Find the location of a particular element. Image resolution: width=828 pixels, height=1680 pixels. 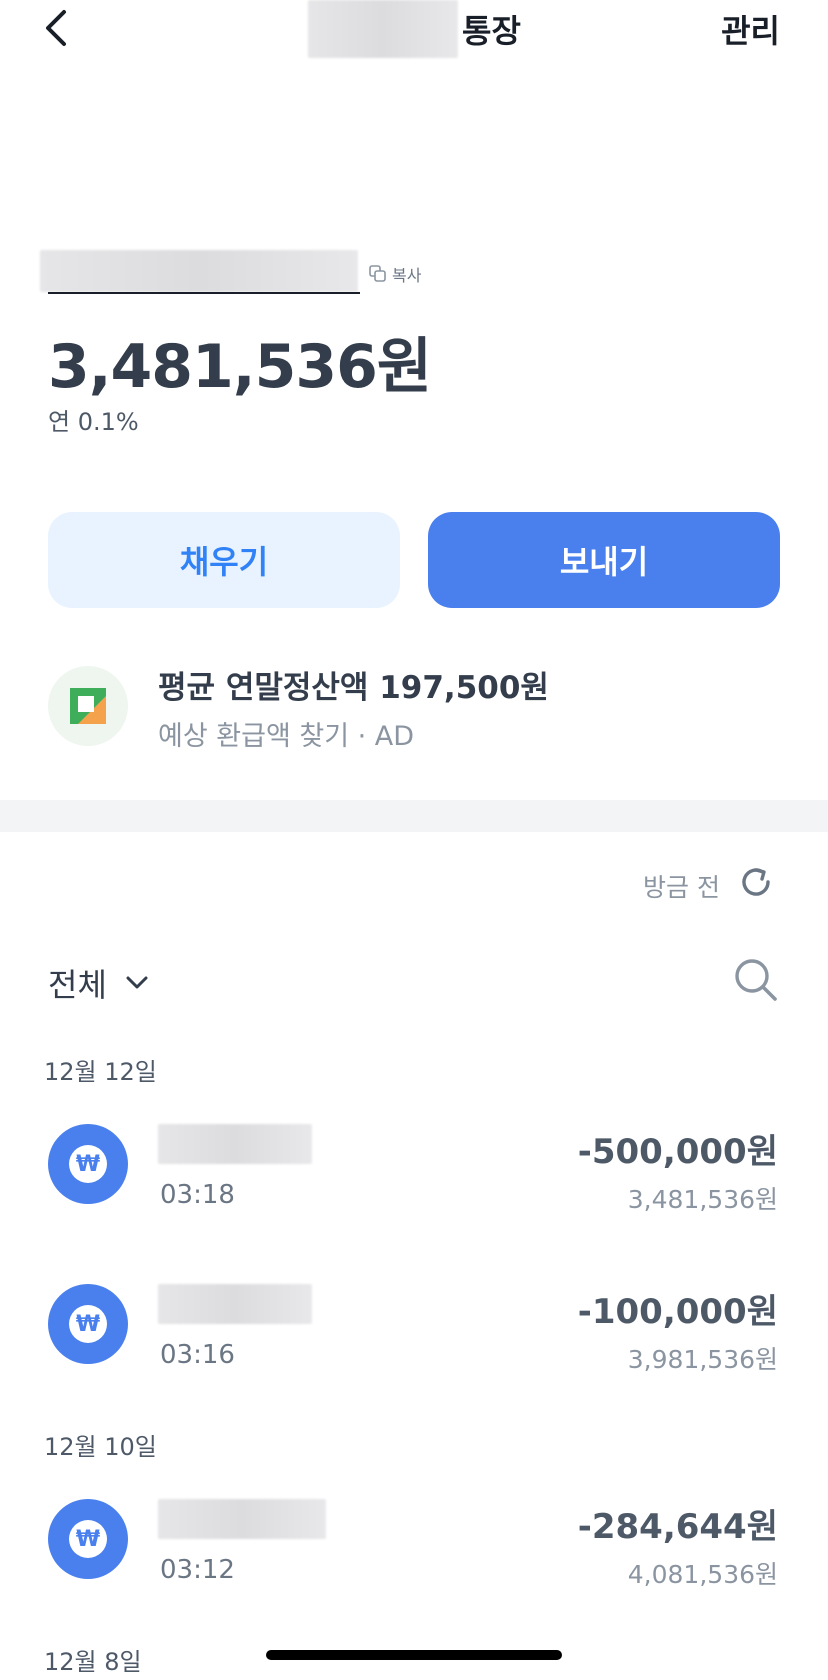

section-divider is located at coordinates (414, 816).